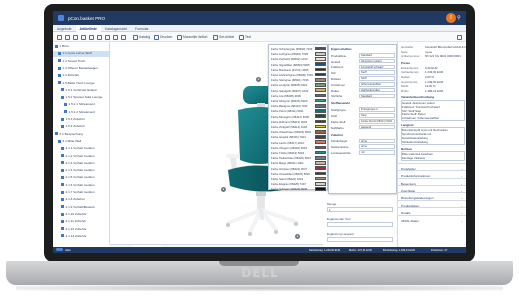 Image resolution: width=519 pixels, height=303 pixels. Describe the element at coordinates (81, 208) in the screenshot. I see `tree-item: 2.1.9 Vorhalt/Besteck` at that location.